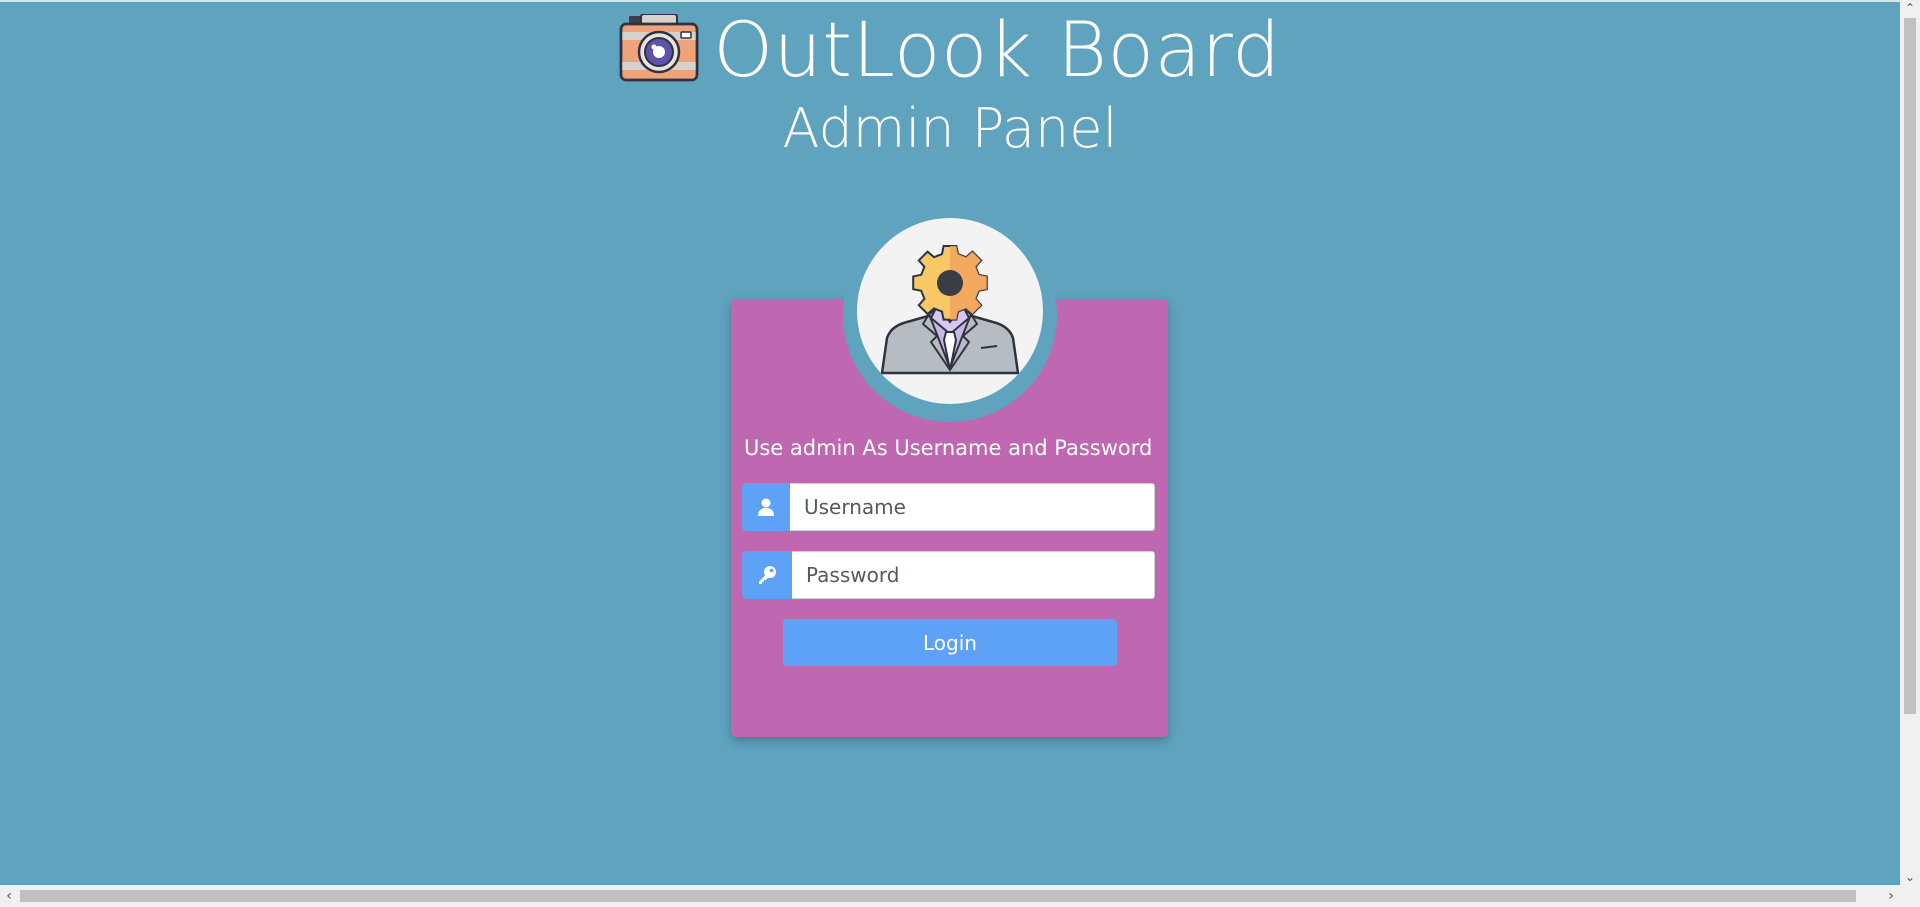 This screenshot has width=1920, height=907. I want to click on password-input, so click(973, 575).